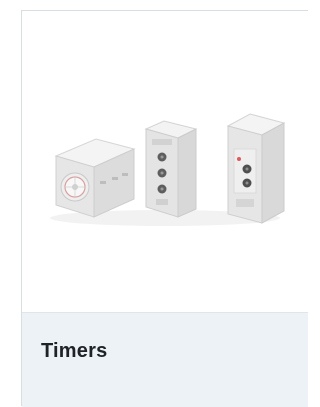 This screenshot has height=407, width=320. Describe the element at coordinates (171, 169) in the screenshot. I see `din-relay-device` at that location.